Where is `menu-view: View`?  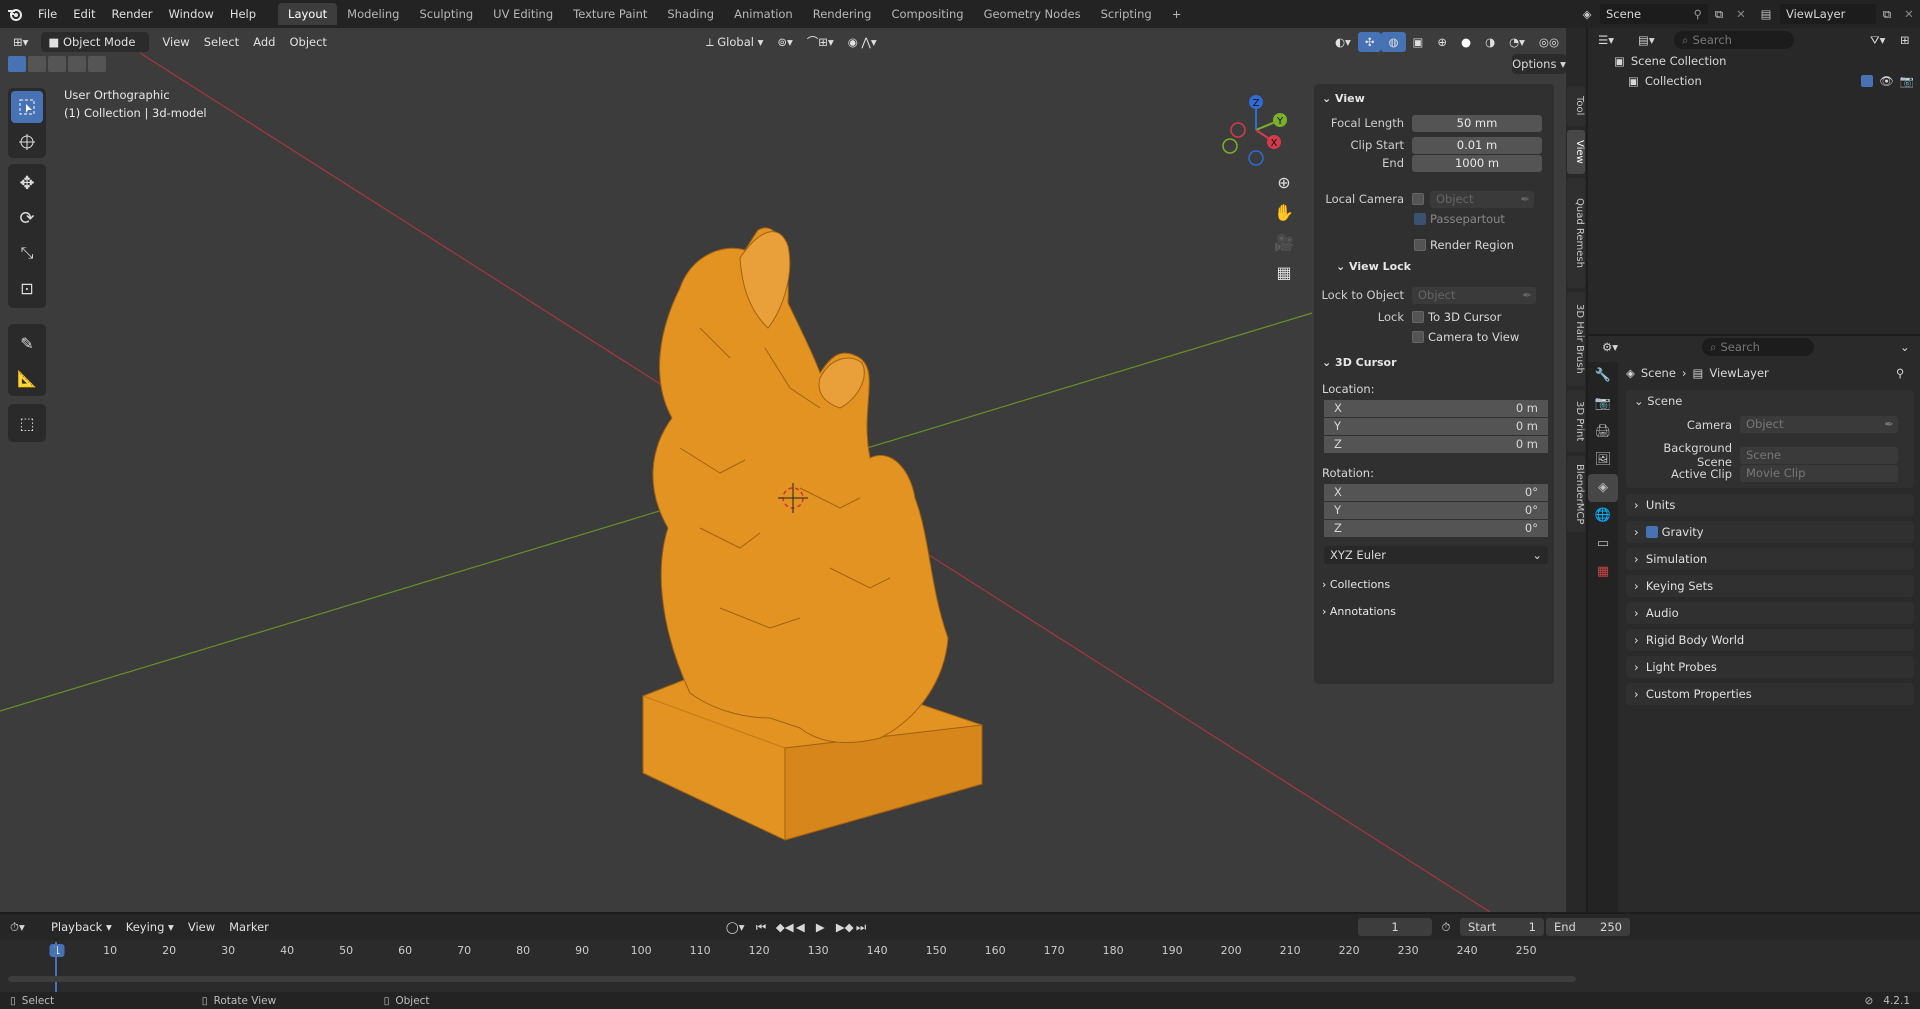
menu-view: View is located at coordinates (175, 42).